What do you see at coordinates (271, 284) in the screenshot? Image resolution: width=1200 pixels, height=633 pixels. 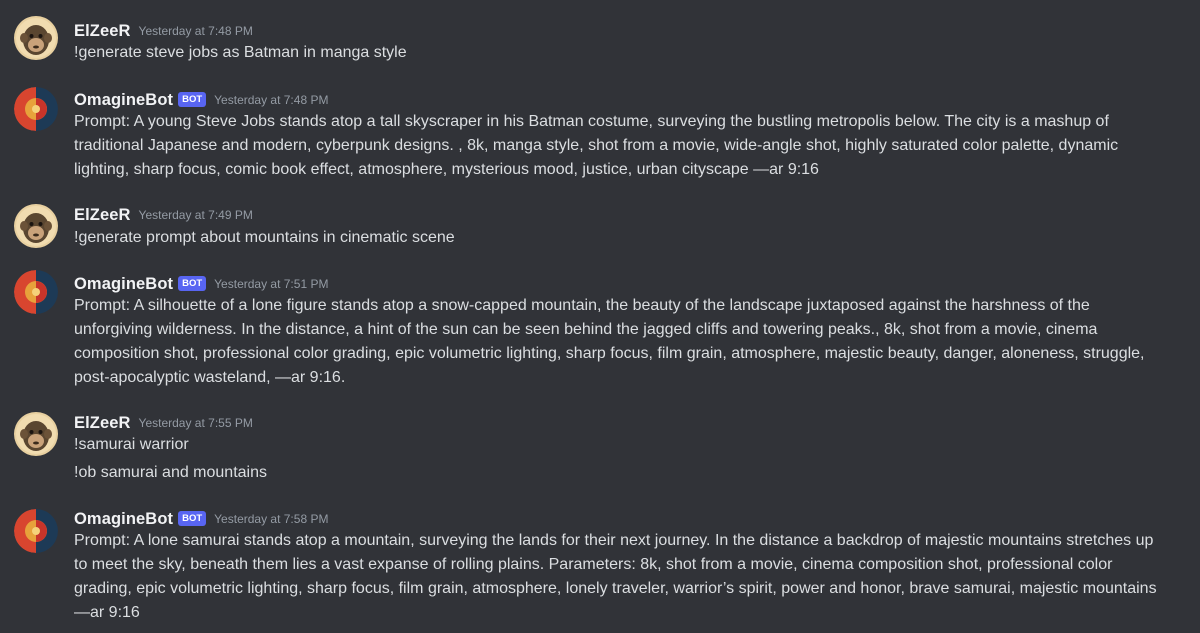 I see `message-timestamp: Yesterday at 7:51 PM` at bounding box center [271, 284].